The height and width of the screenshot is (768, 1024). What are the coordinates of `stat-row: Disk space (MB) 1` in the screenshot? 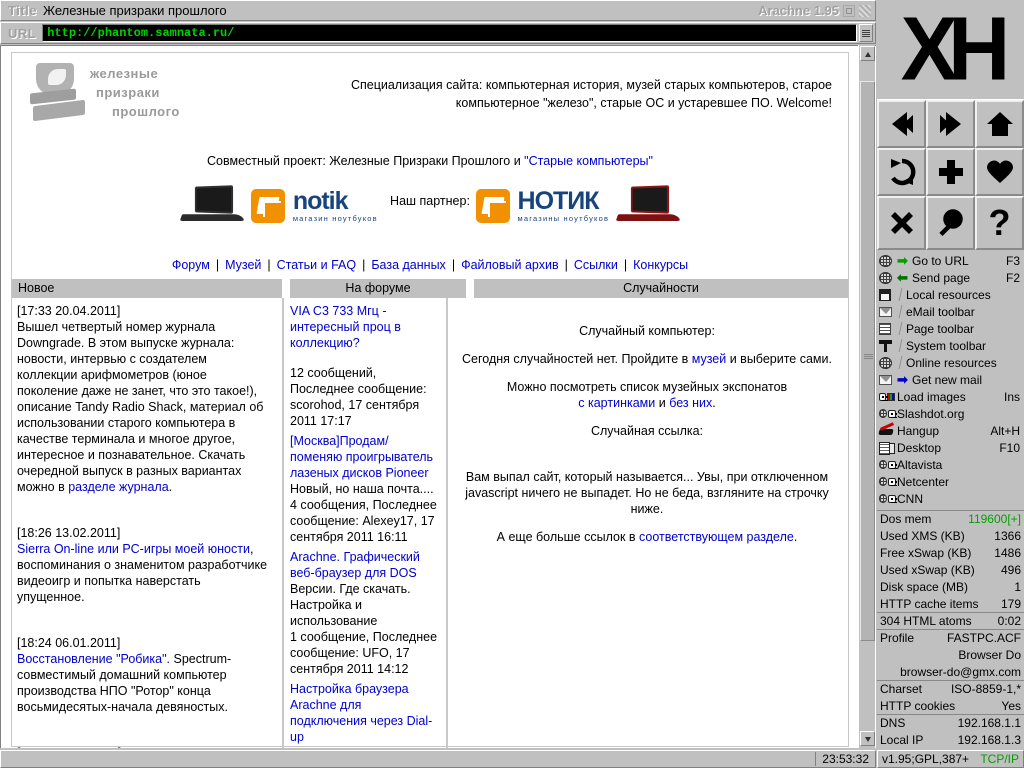 It's located at (950, 586).